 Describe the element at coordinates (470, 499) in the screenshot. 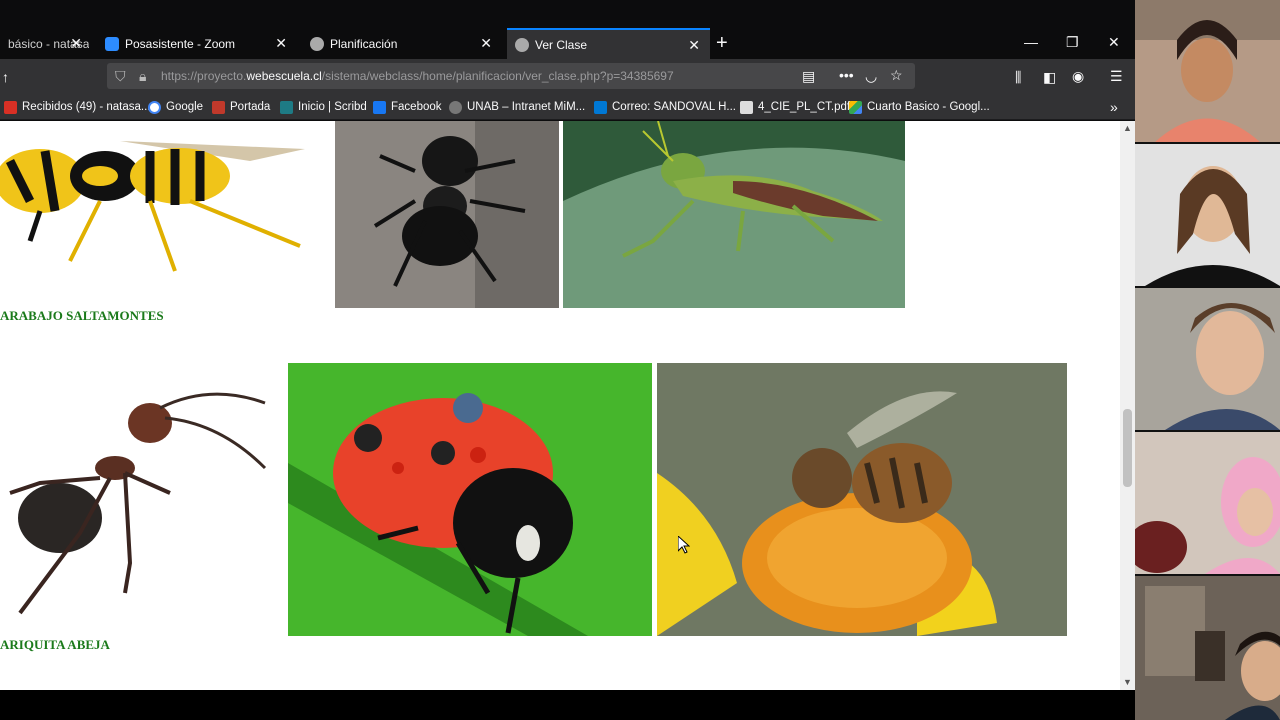

I see `ladybug-image` at that location.